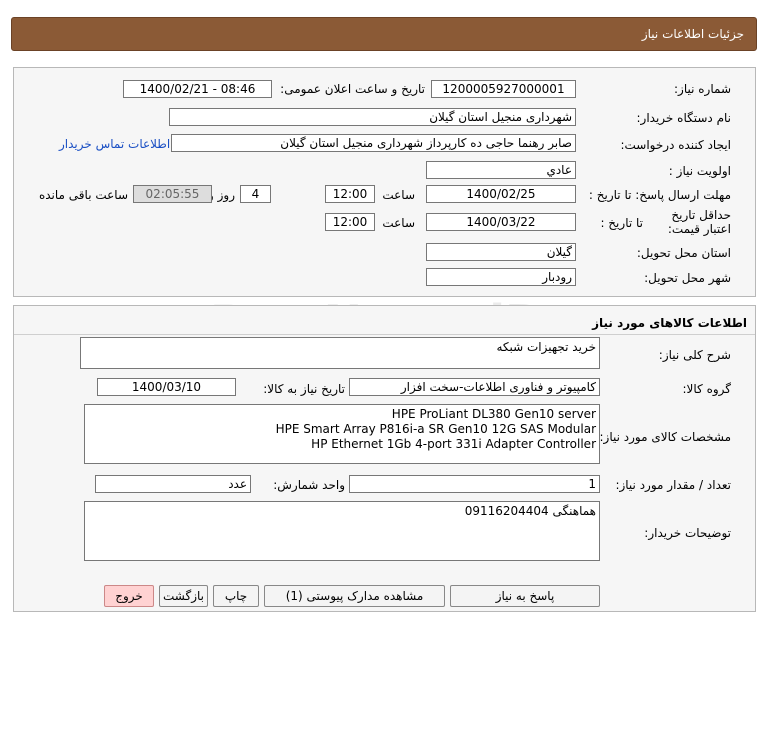 The width and height of the screenshot is (770, 745). What do you see at coordinates (309, 485) in the screenshot?
I see `unit-label: واحد شمارش:` at bounding box center [309, 485].